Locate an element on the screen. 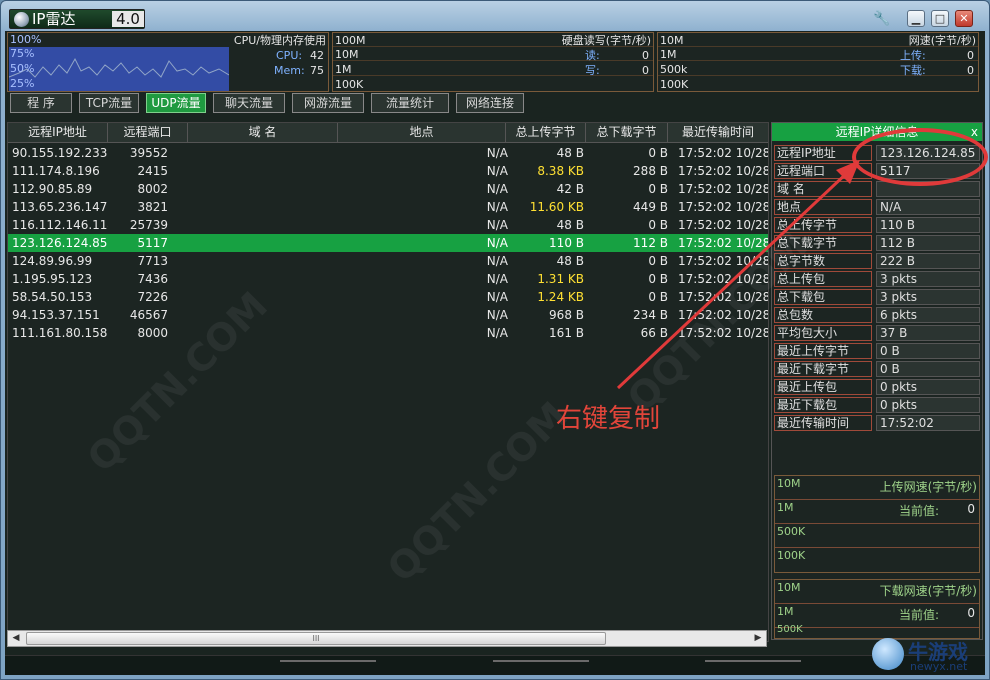  cell-remote-ip: 90.155.192.233 is located at coordinates (60, 153).